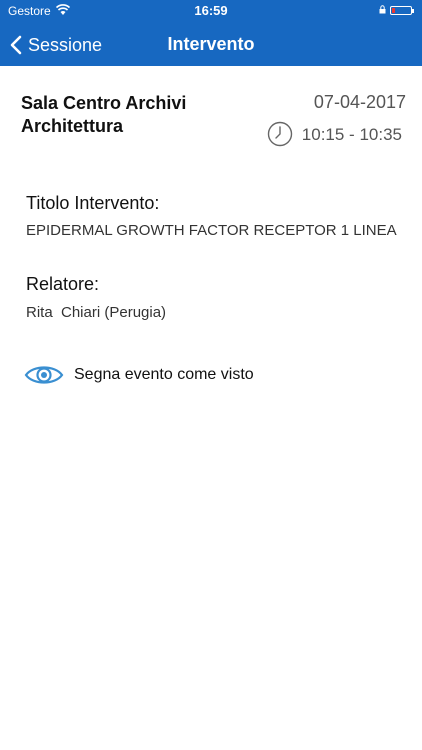  What do you see at coordinates (211, 44) in the screenshot?
I see `page-title: Intervento` at bounding box center [211, 44].